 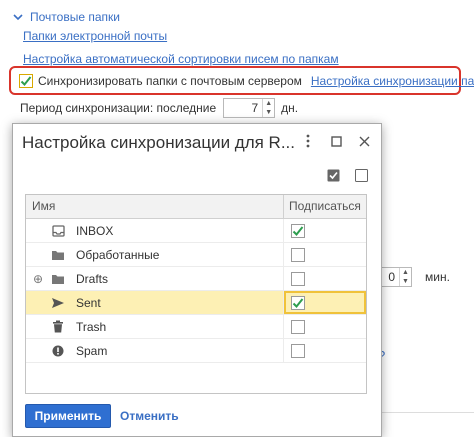 I want to click on interval-minutes-unit: мин., so click(x=437, y=277).